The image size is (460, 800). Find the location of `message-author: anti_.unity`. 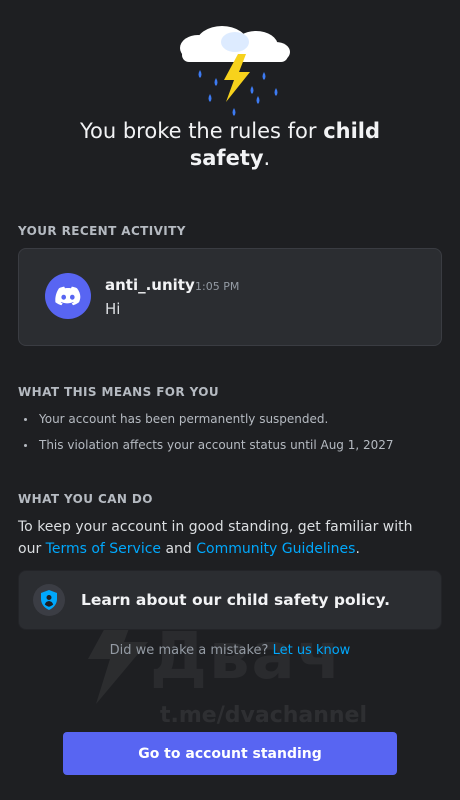

message-author: anti_.unity is located at coordinates (150, 285).